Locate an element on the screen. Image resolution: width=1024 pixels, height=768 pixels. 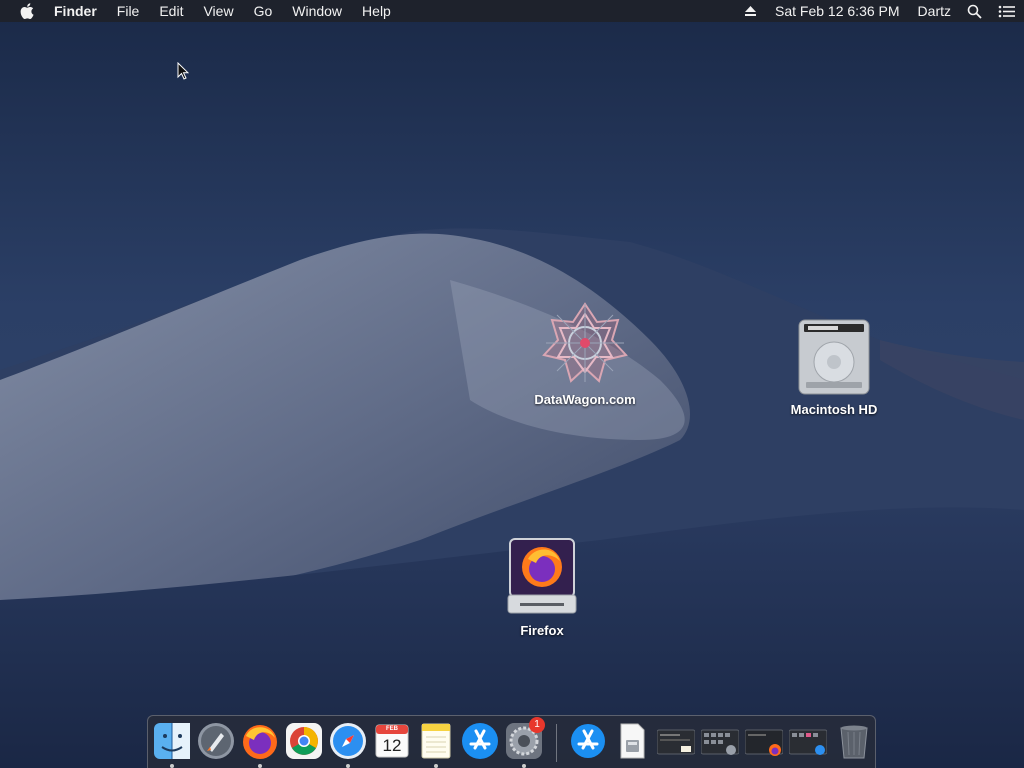
dock-safari is located at coordinates (348, 745).